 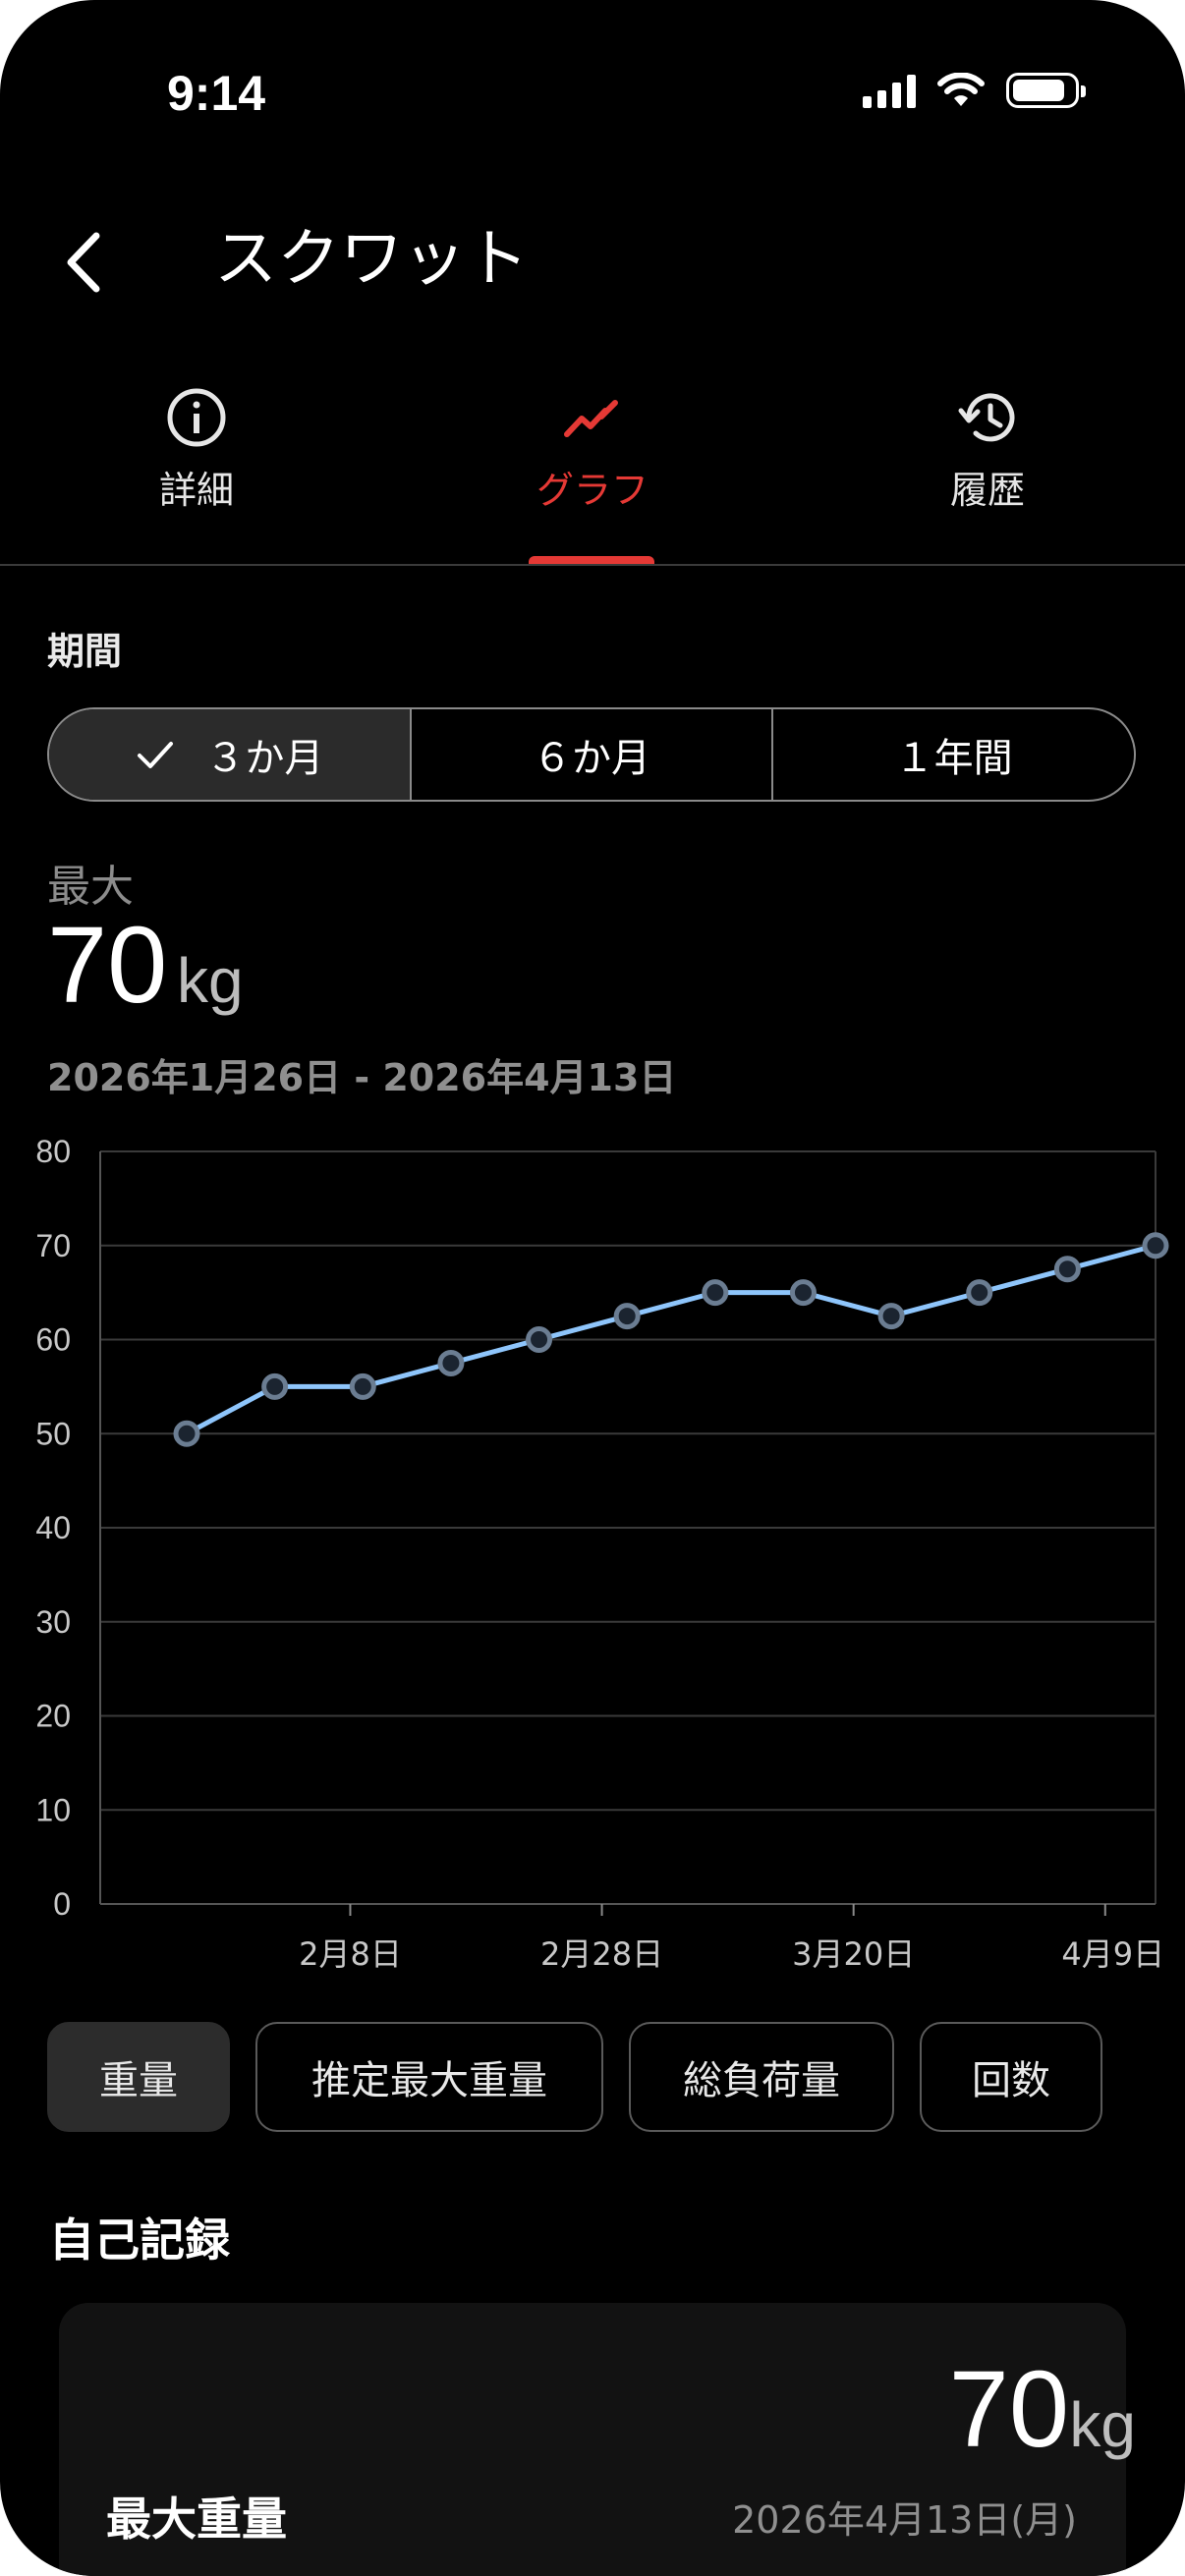 I want to click on y-tick-label: 0, so click(x=62, y=1904).